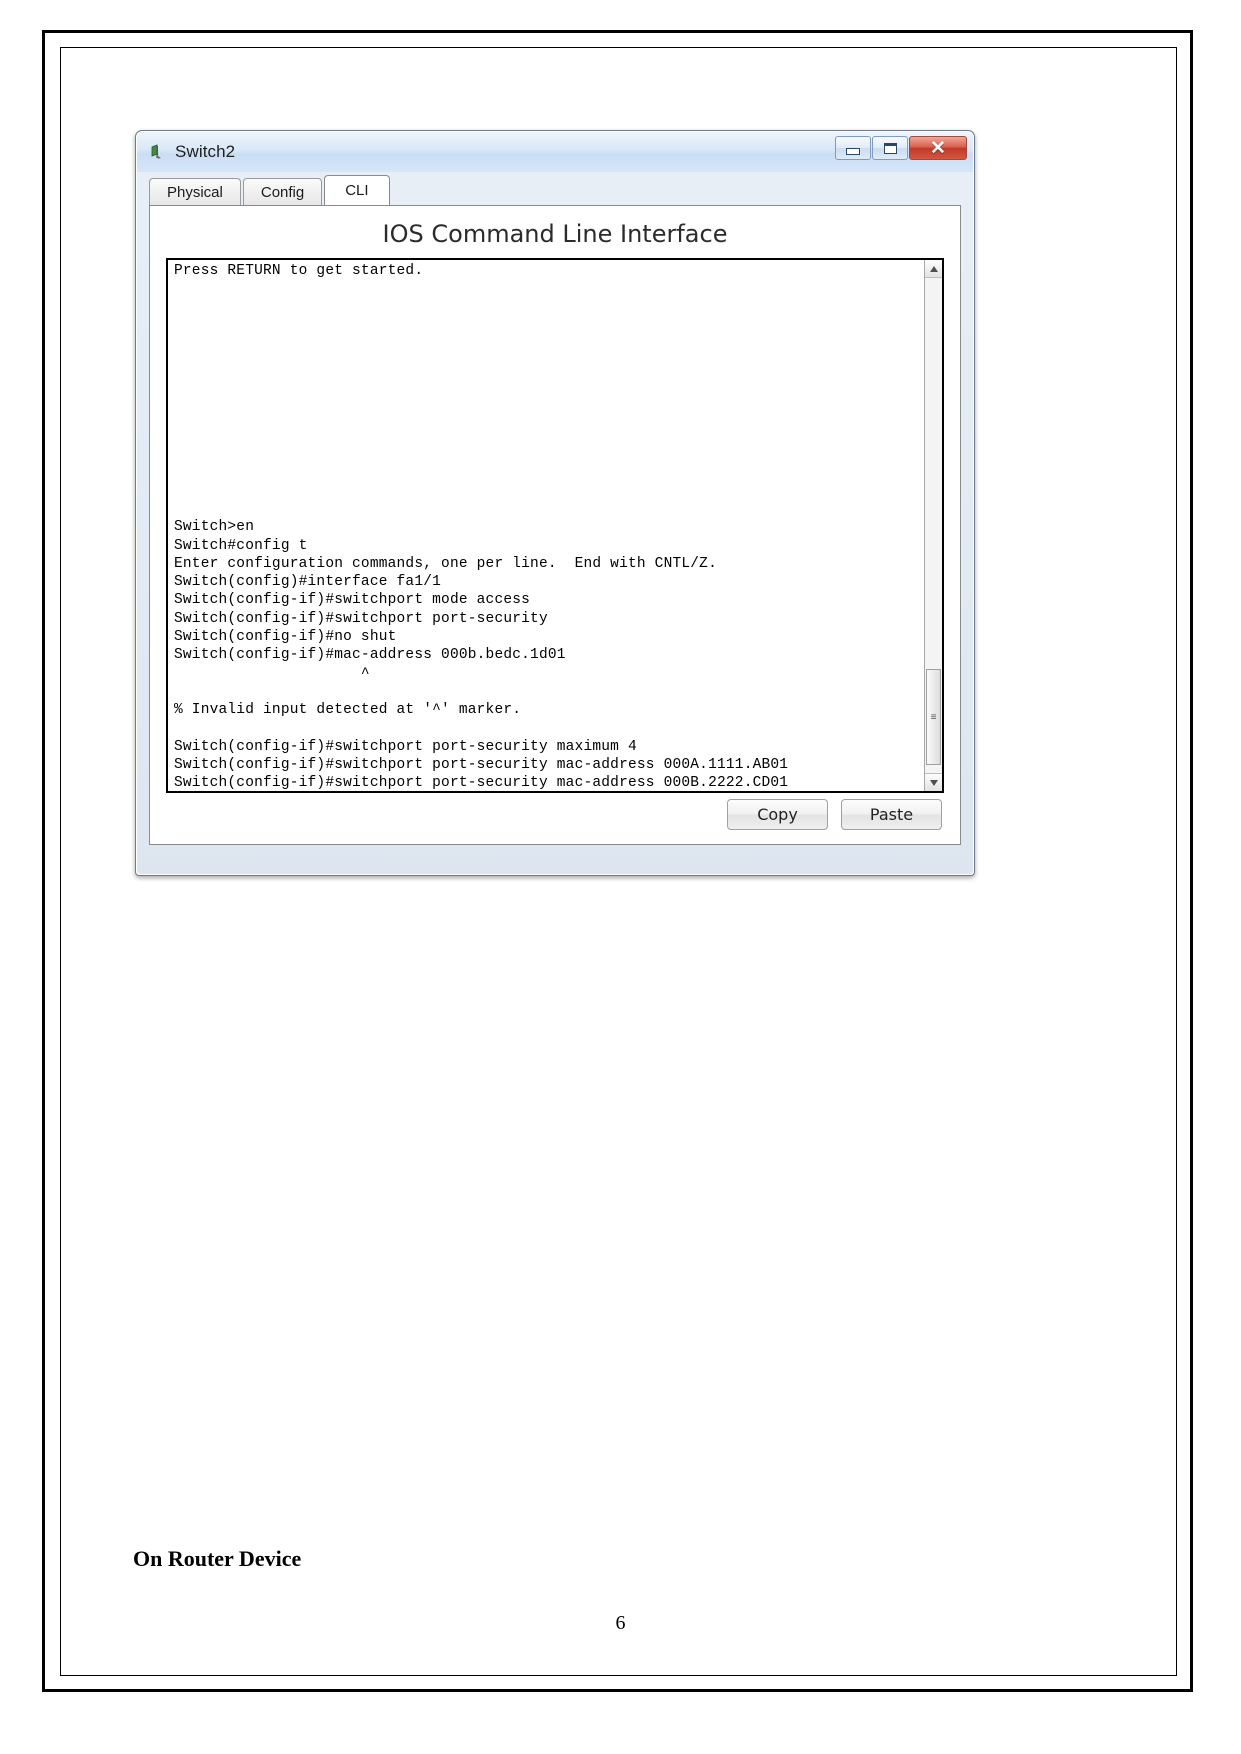 Image resolution: width=1241 pixels, height=1754 pixels. Describe the element at coordinates (205, 151) in the screenshot. I see `window-title: Switch2` at that location.